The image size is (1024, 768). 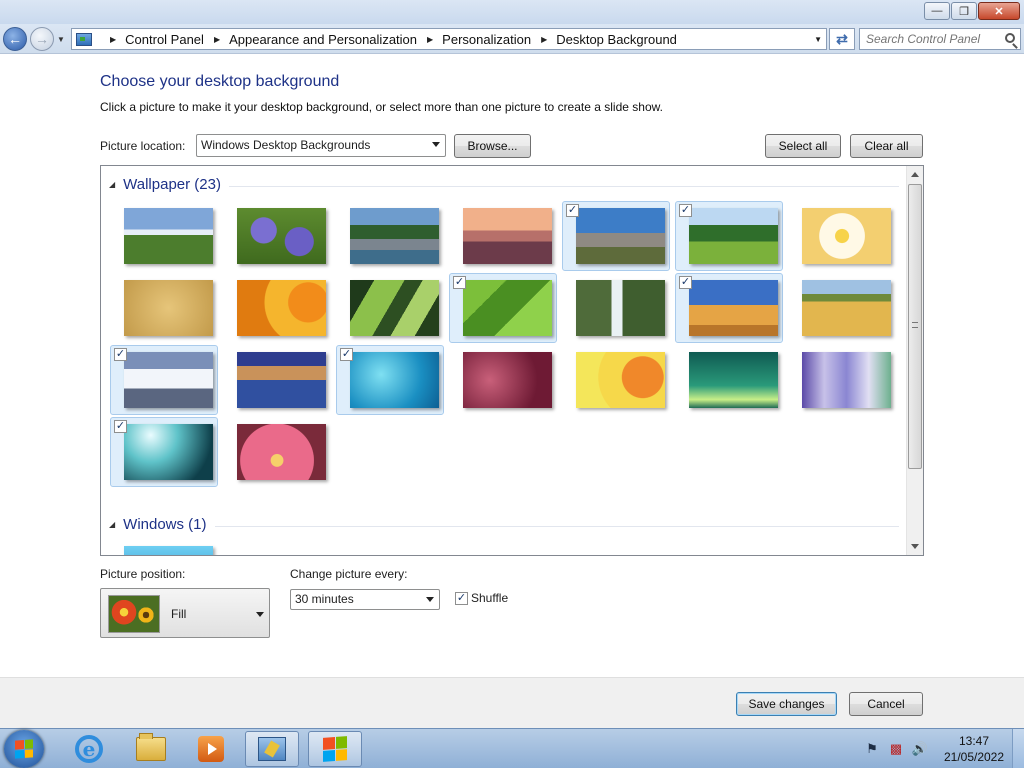 I want to click on taskbar-media-player, so click(x=211, y=749).